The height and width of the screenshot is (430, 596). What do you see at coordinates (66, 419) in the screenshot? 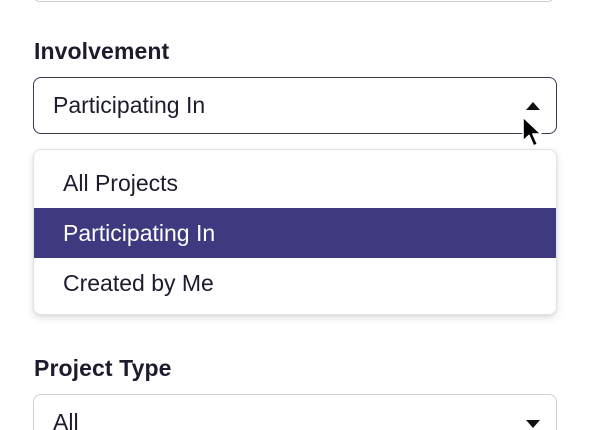
I see `project-type-selected-value: All` at bounding box center [66, 419].